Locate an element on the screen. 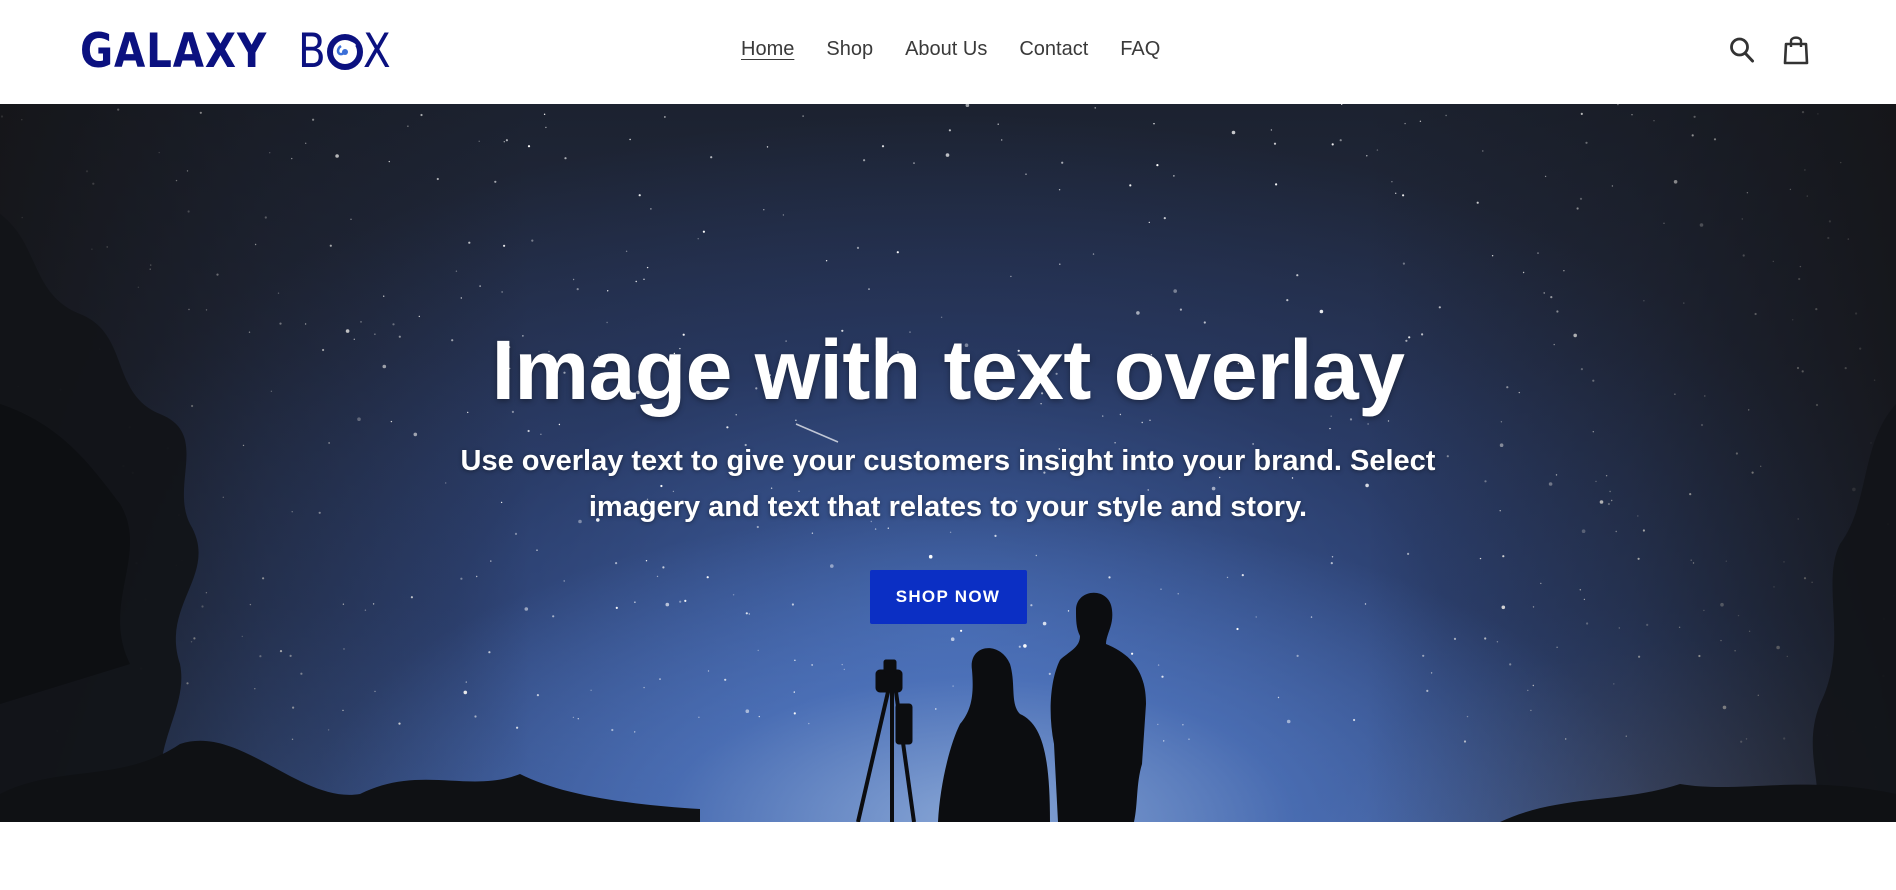 The height and width of the screenshot is (890, 1896). shop-now-button: SHOP NOW is located at coordinates (948, 597).